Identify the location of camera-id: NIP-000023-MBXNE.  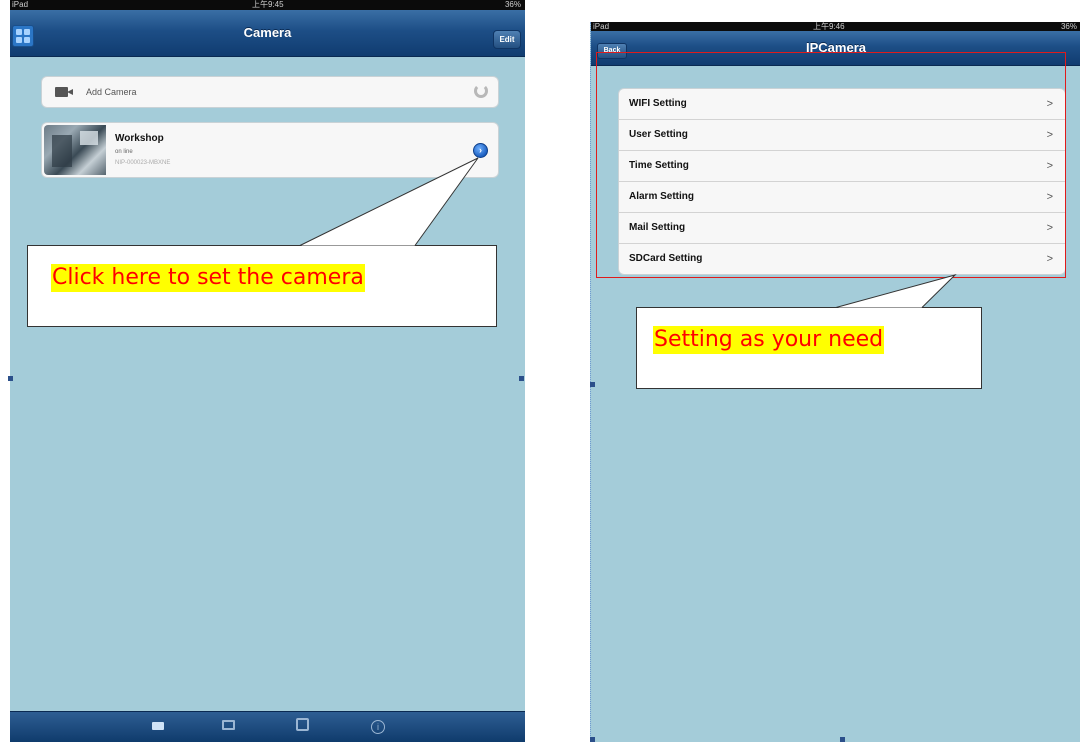
(143, 163).